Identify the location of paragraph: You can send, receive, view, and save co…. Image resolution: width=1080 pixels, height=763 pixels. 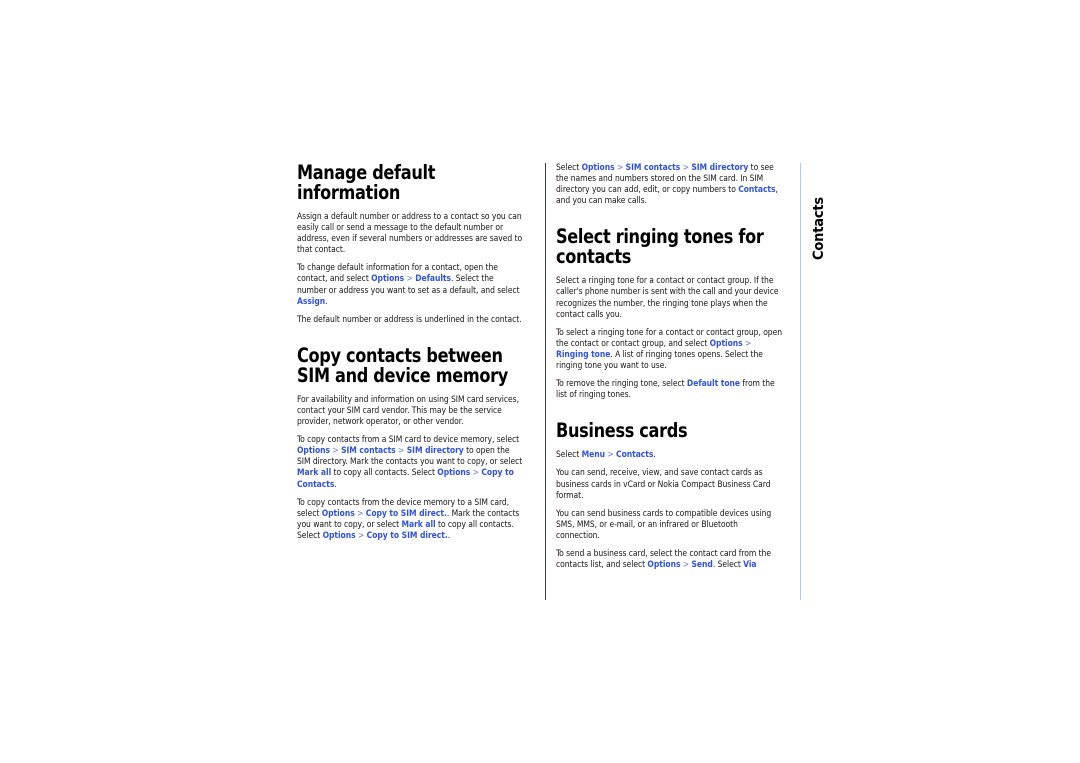
(663, 484).